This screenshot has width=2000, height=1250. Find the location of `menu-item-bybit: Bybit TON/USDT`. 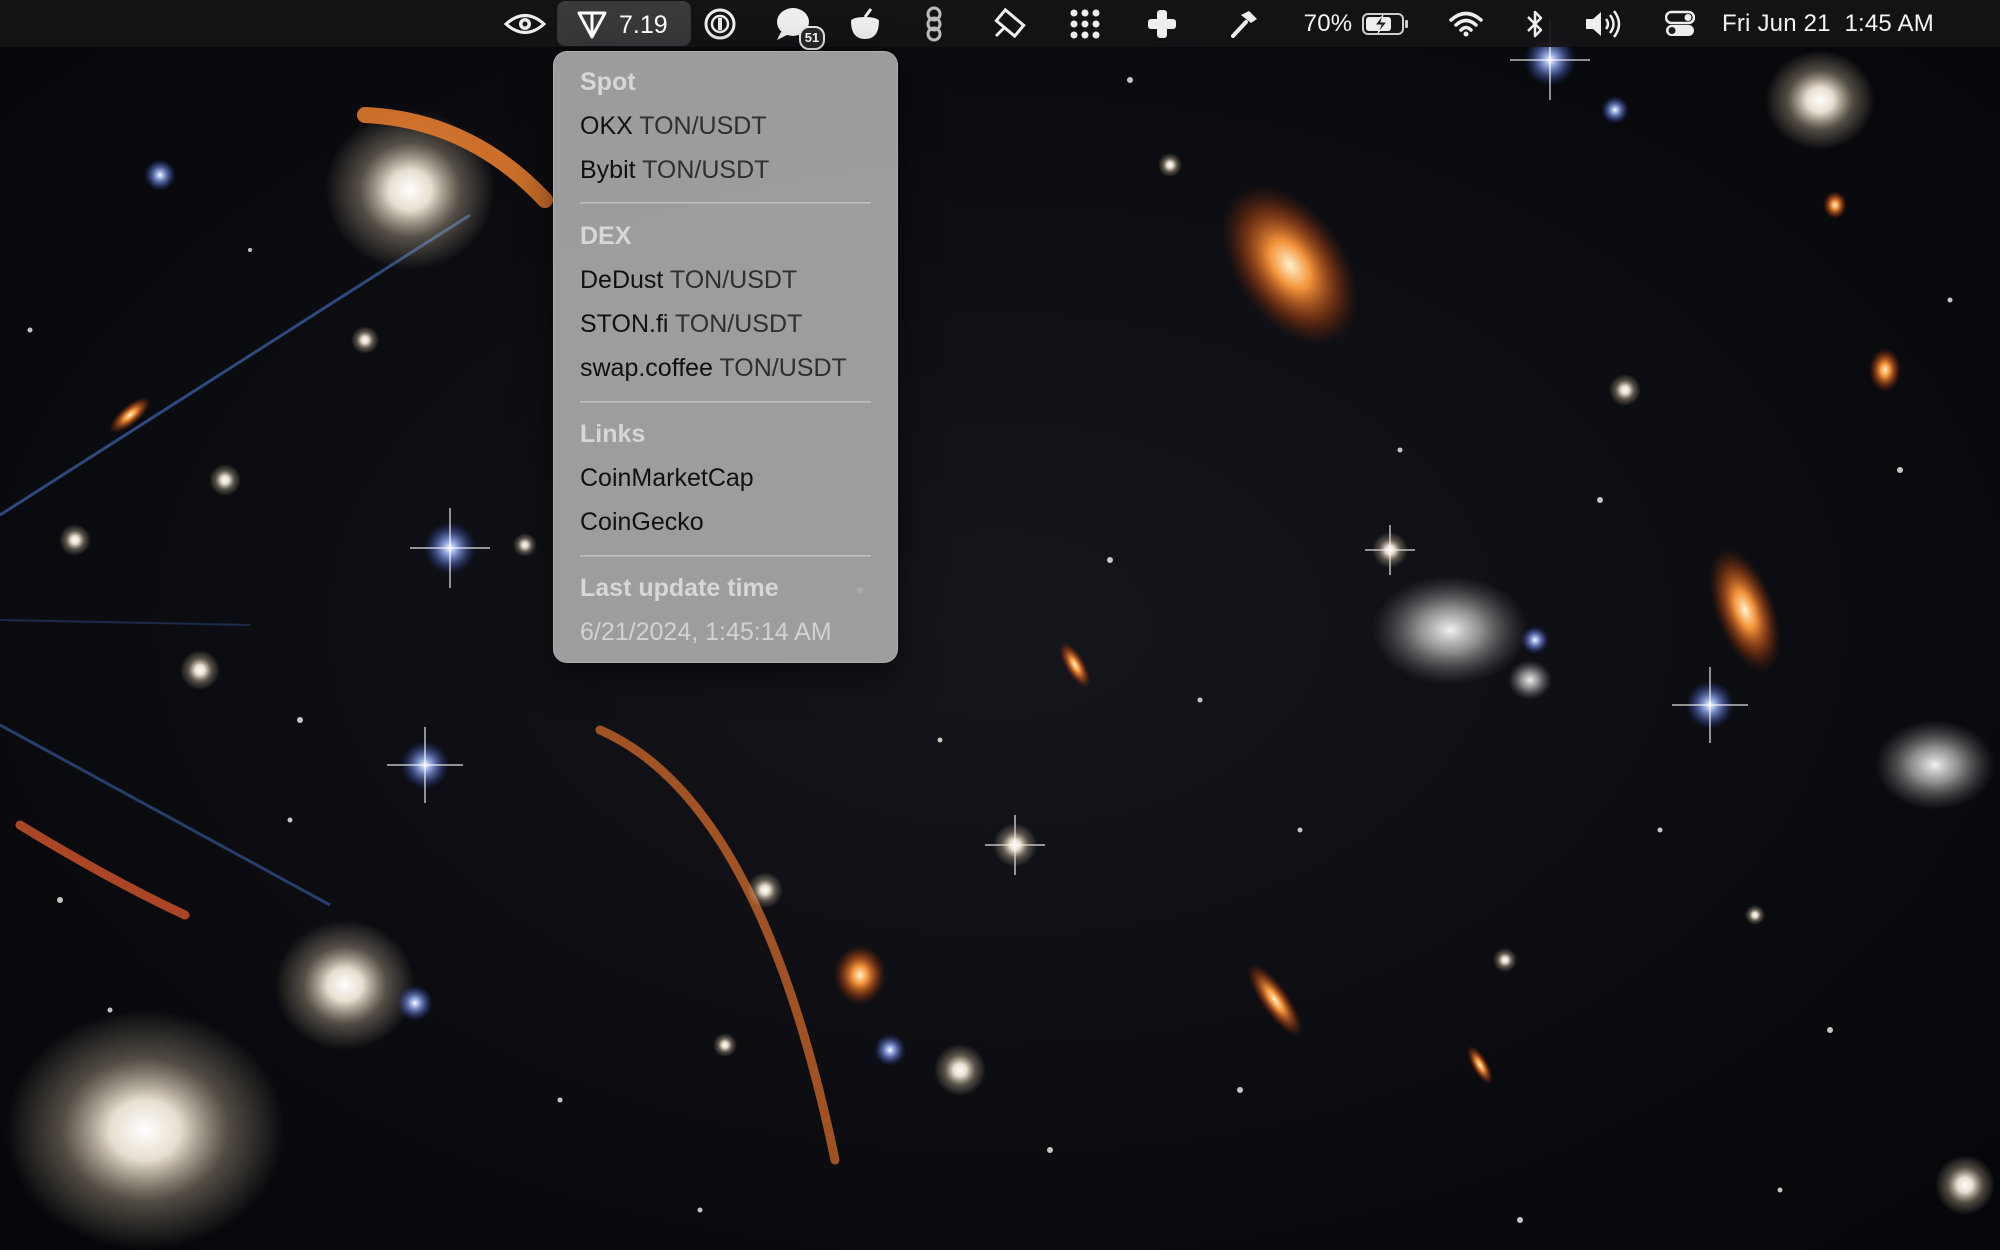

menu-item-bybit: Bybit TON/USDT is located at coordinates (674, 170).